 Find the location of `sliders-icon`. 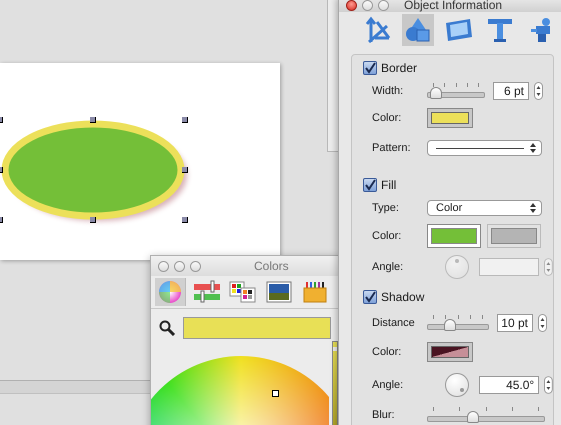

sliders-icon is located at coordinates (207, 292).